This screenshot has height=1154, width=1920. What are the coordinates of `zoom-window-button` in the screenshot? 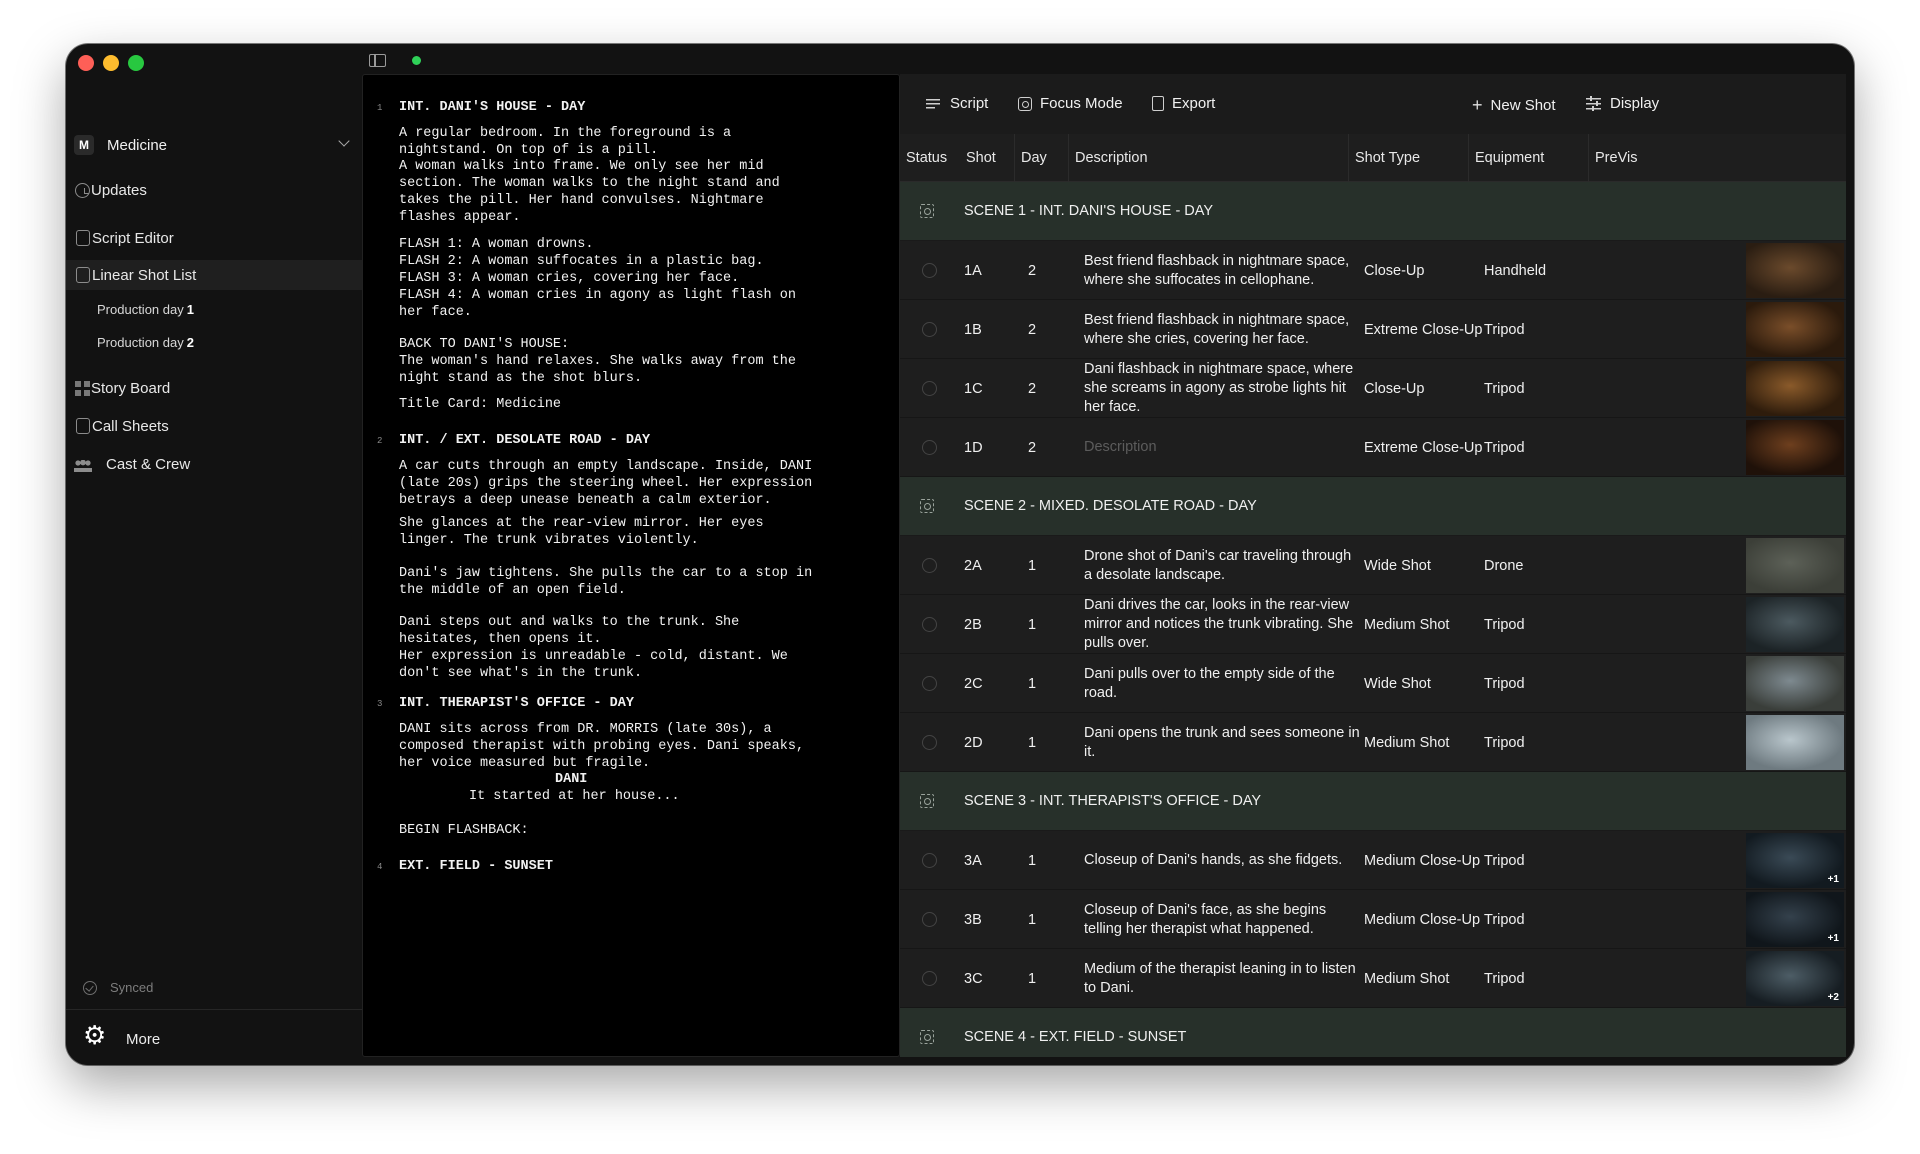 It's located at (136, 63).